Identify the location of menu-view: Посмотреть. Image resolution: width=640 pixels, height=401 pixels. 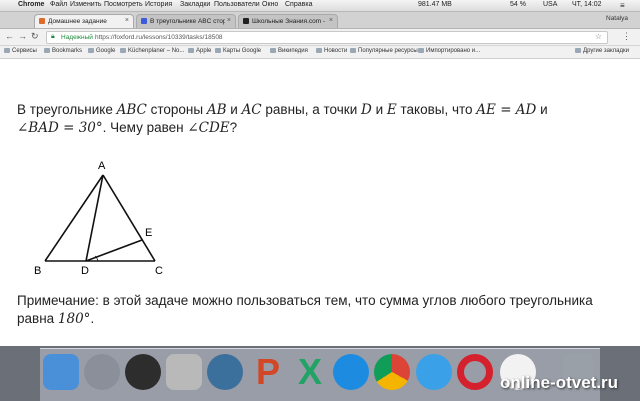
(123, 4).